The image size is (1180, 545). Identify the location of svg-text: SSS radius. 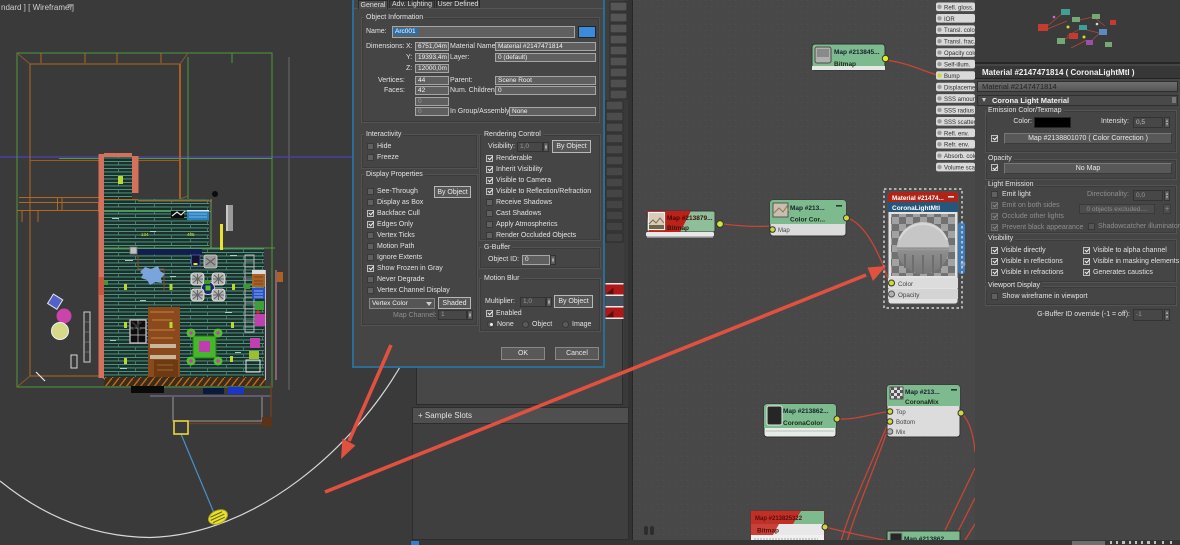
(959, 111).